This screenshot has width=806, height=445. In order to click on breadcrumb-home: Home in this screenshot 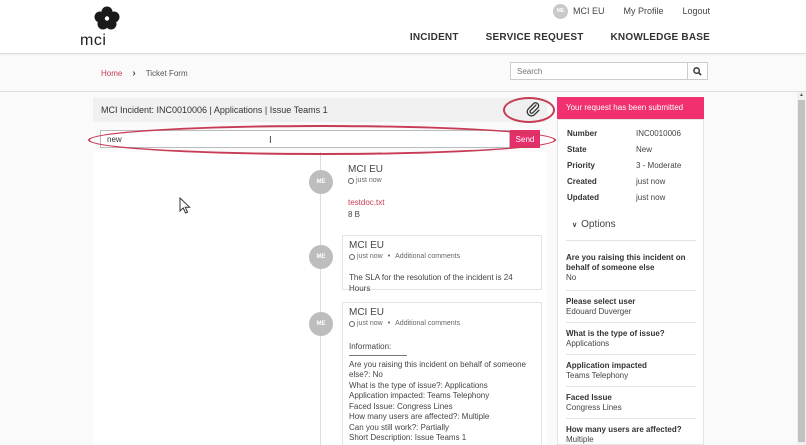, I will do `click(111, 73)`.